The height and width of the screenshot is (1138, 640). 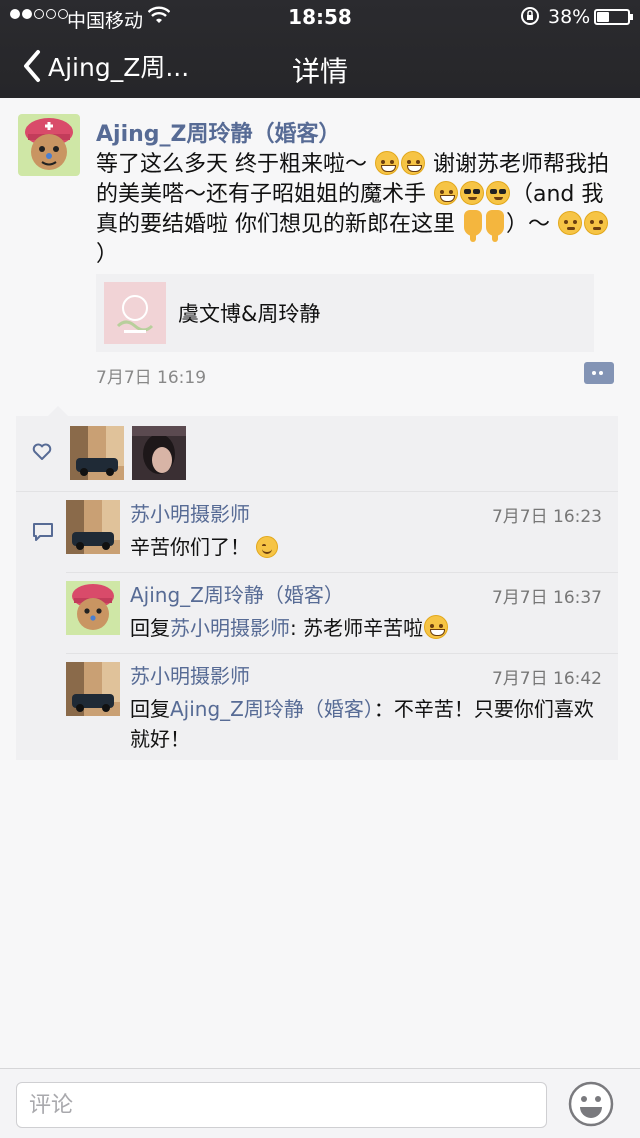 What do you see at coordinates (151, 378) in the screenshot?
I see `post-timestamp: 7月7日 16:19` at bounding box center [151, 378].